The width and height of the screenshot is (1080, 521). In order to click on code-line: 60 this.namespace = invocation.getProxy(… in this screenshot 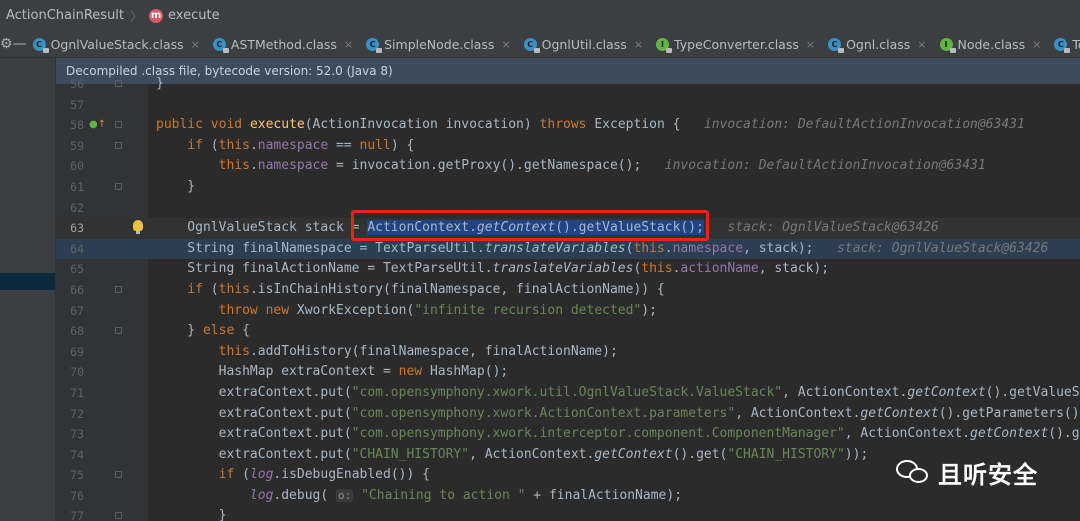, I will do `click(568, 166)`.